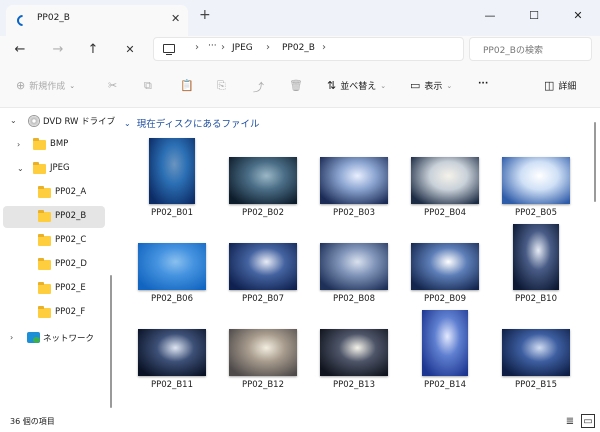 The height and width of the screenshot is (432, 600). Describe the element at coordinates (172, 263) in the screenshot. I see `file-thumbnail: PP02_B06` at that location.